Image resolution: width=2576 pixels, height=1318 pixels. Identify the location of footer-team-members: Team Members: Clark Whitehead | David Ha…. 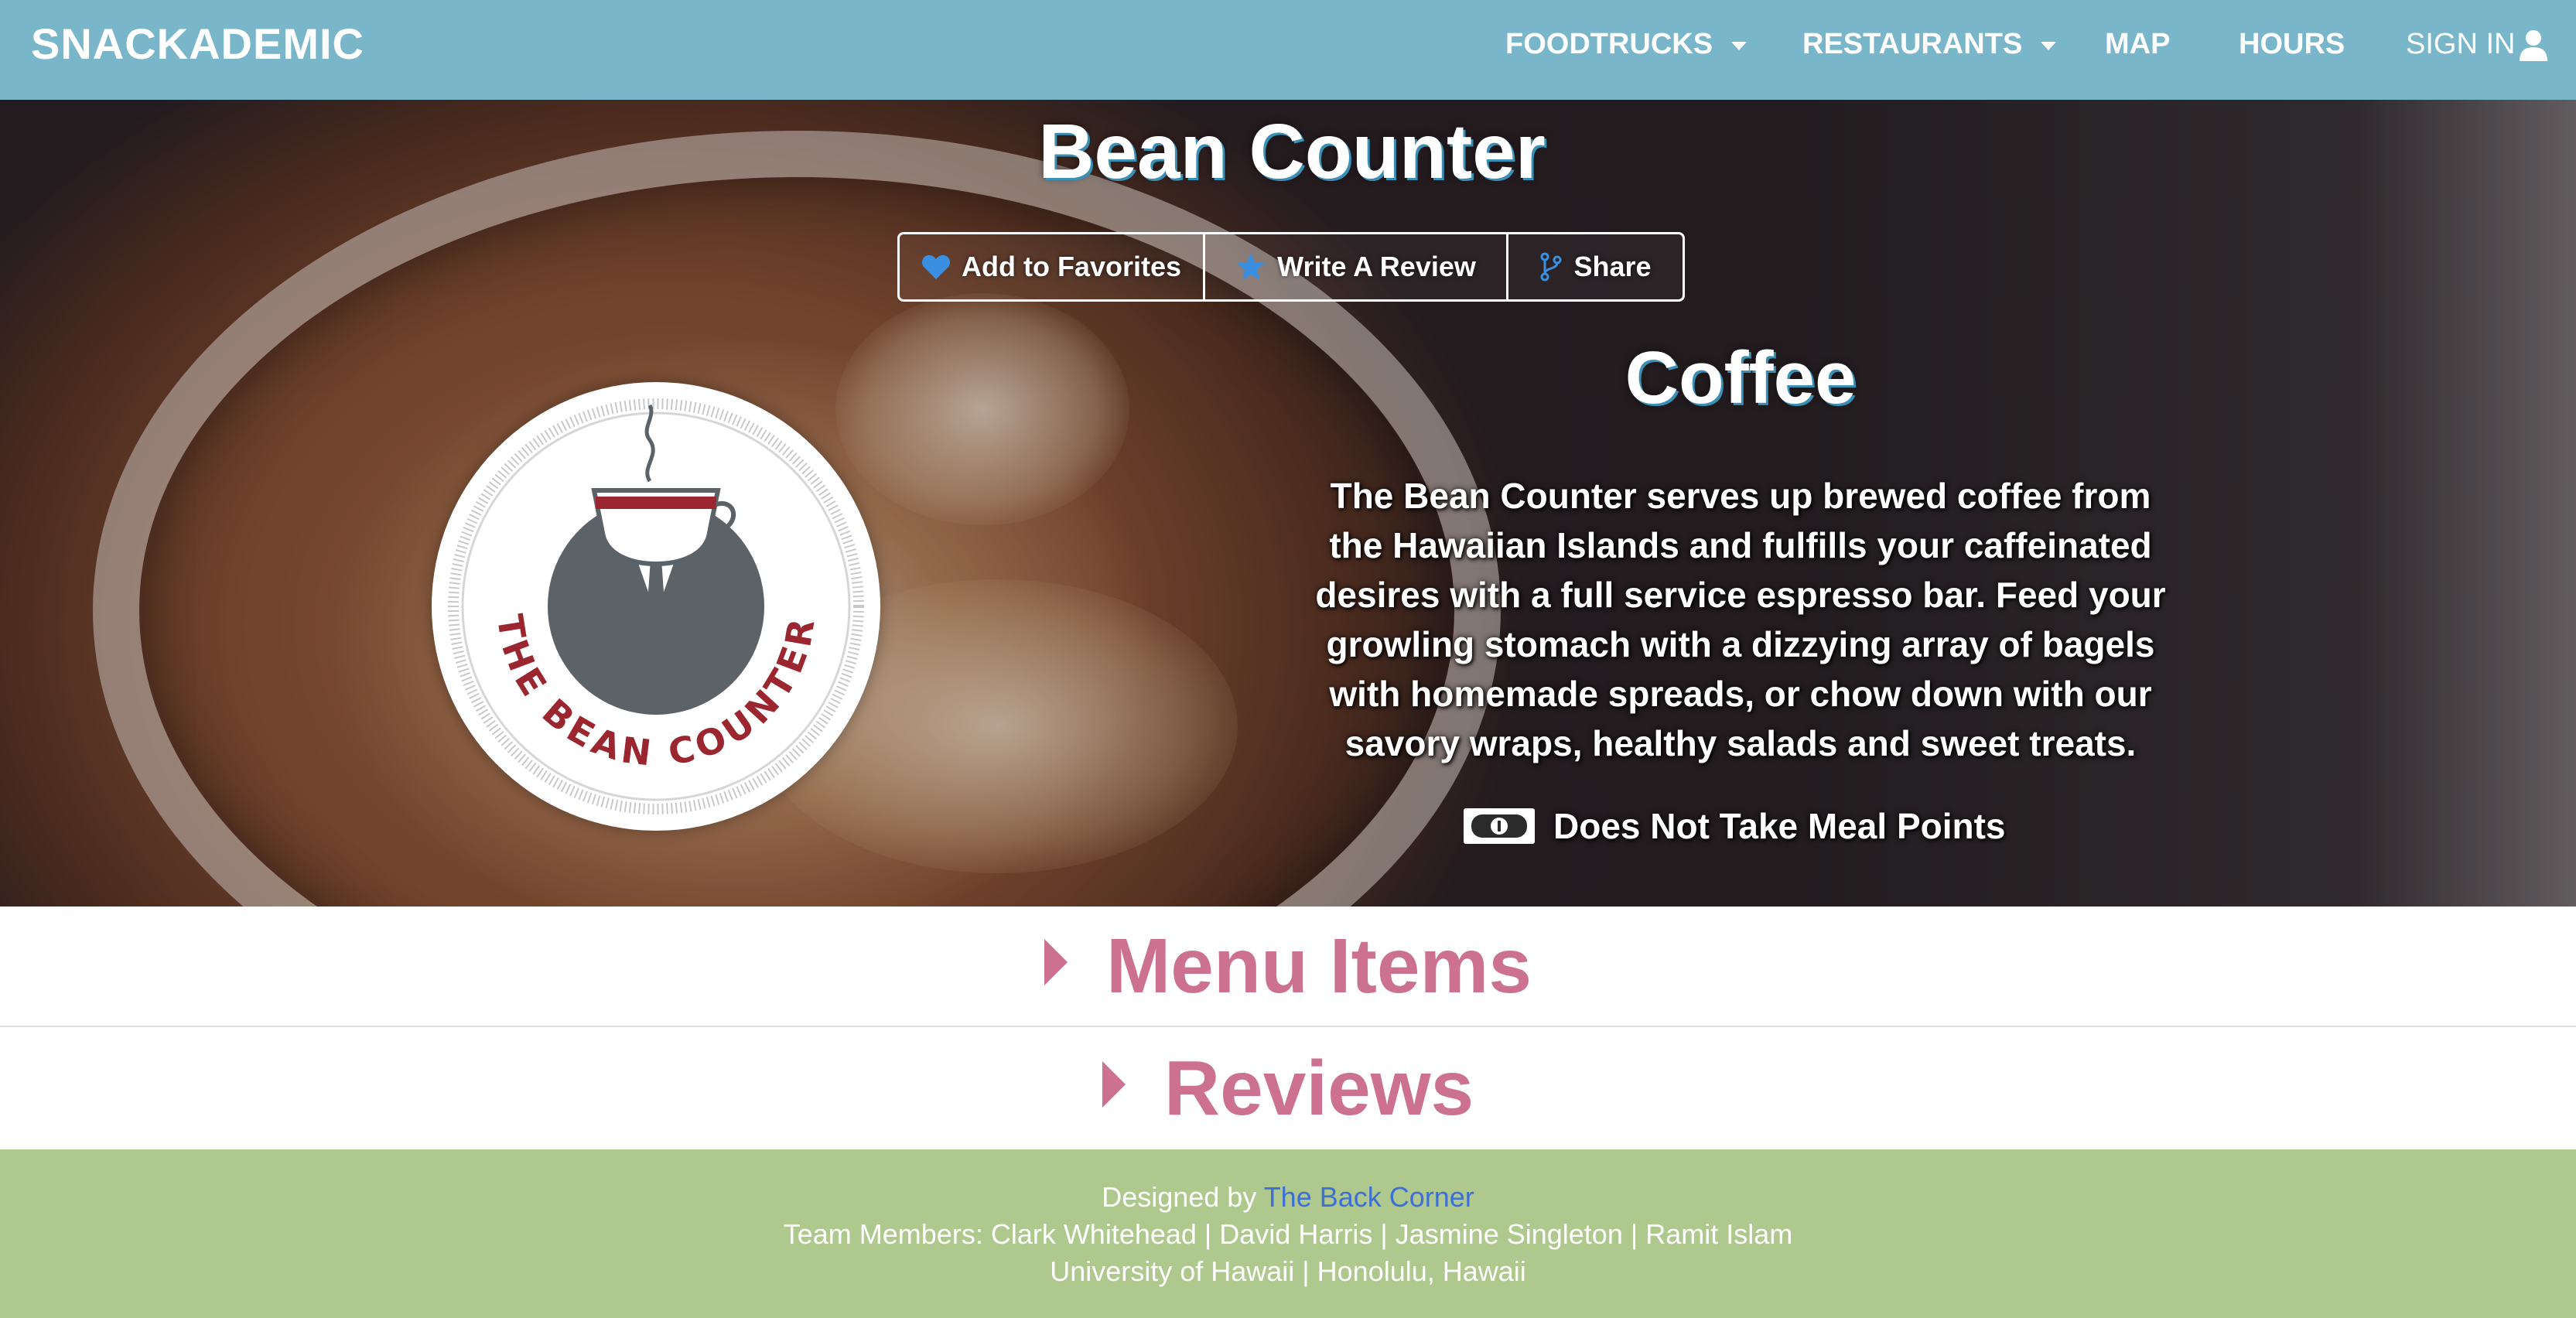
(1288, 1234).